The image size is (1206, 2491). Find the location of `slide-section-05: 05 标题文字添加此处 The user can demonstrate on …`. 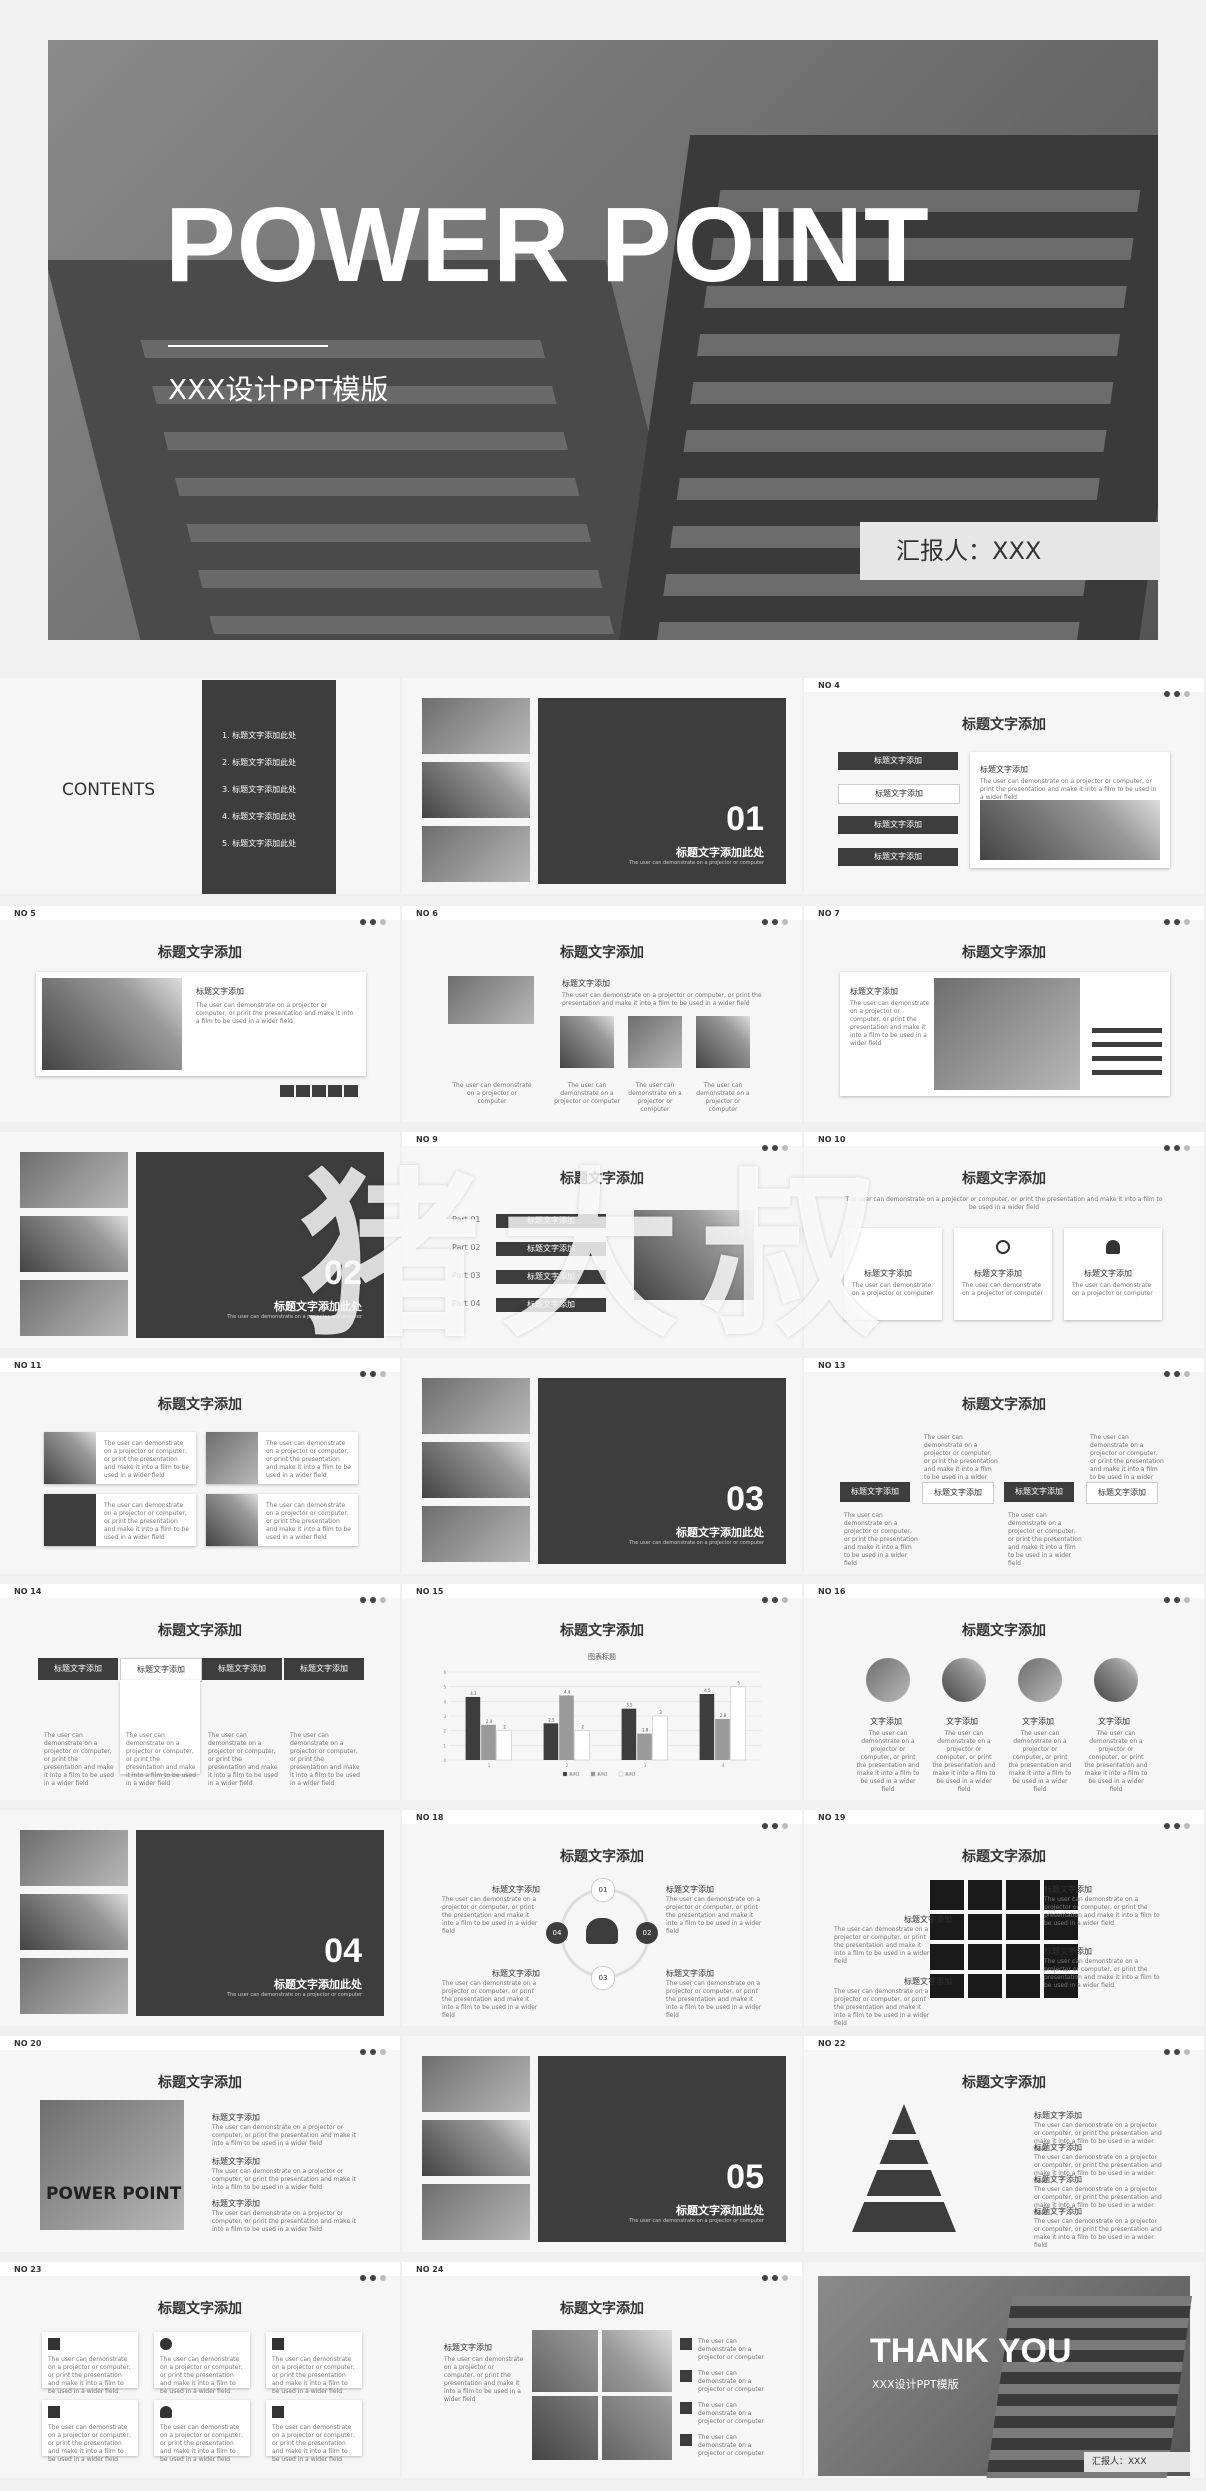

slide-section-05: 05 标题文字添加此处 The user can demonstrate on … is located at coordinates (602, 2144).